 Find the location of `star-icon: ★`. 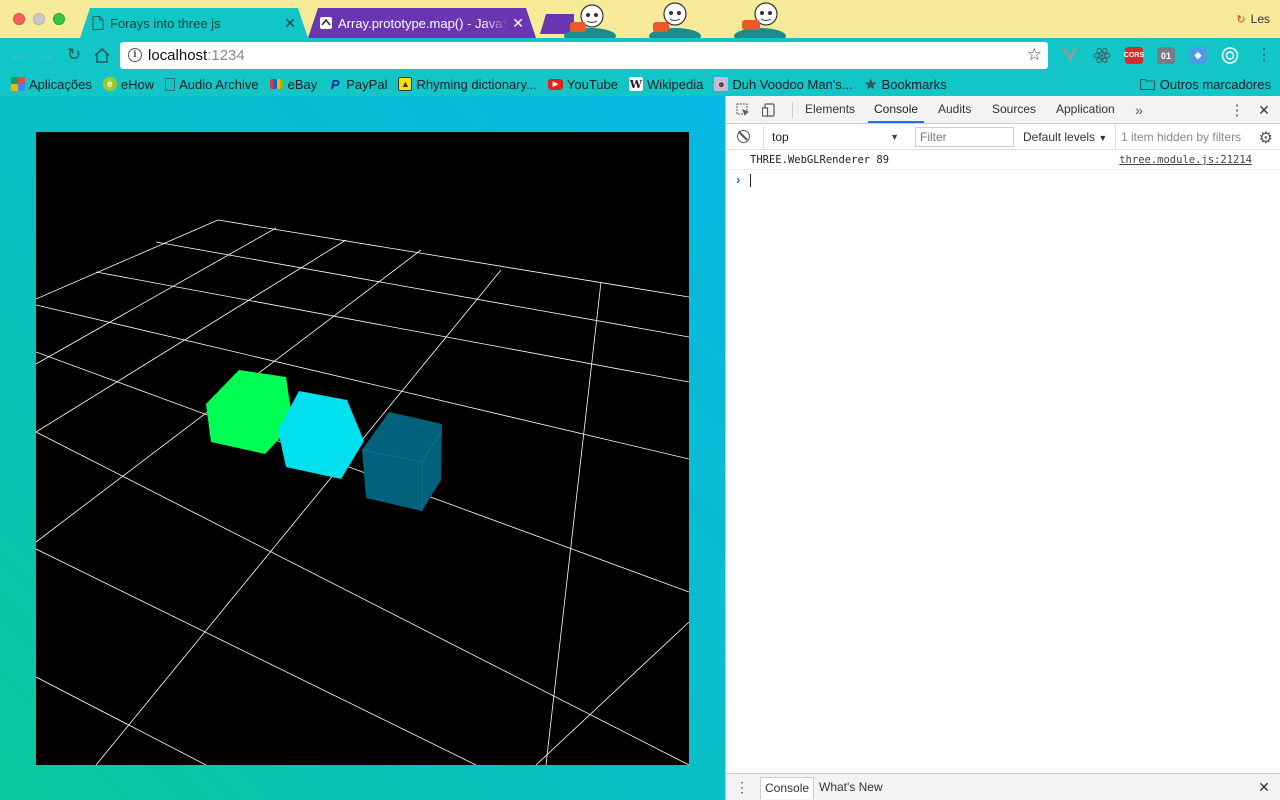

star-icon: ★ is located at coordinates (870, 83).